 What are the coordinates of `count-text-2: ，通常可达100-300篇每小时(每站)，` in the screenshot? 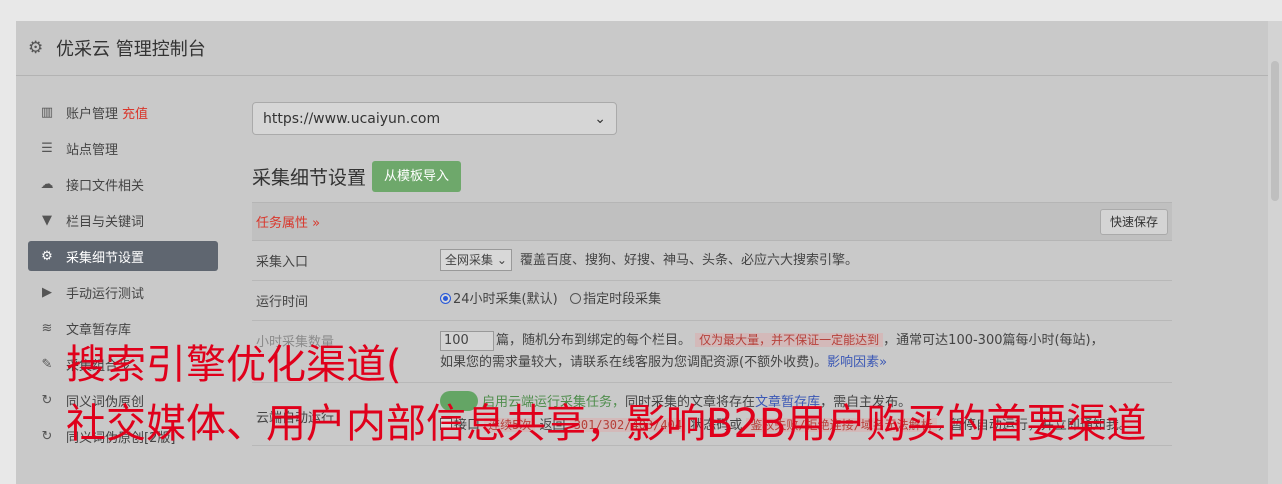 It's located at (993, 340).